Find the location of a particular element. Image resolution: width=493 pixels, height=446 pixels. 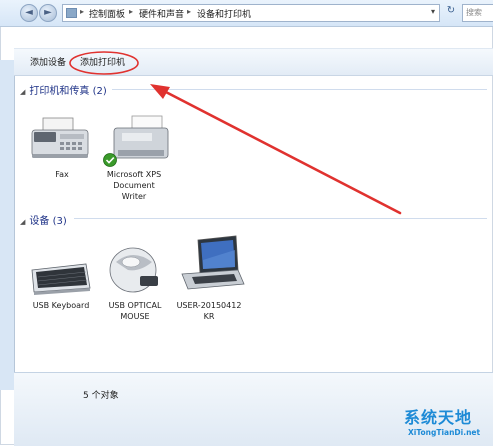

printer-icon is located at coordinates (141, 137).